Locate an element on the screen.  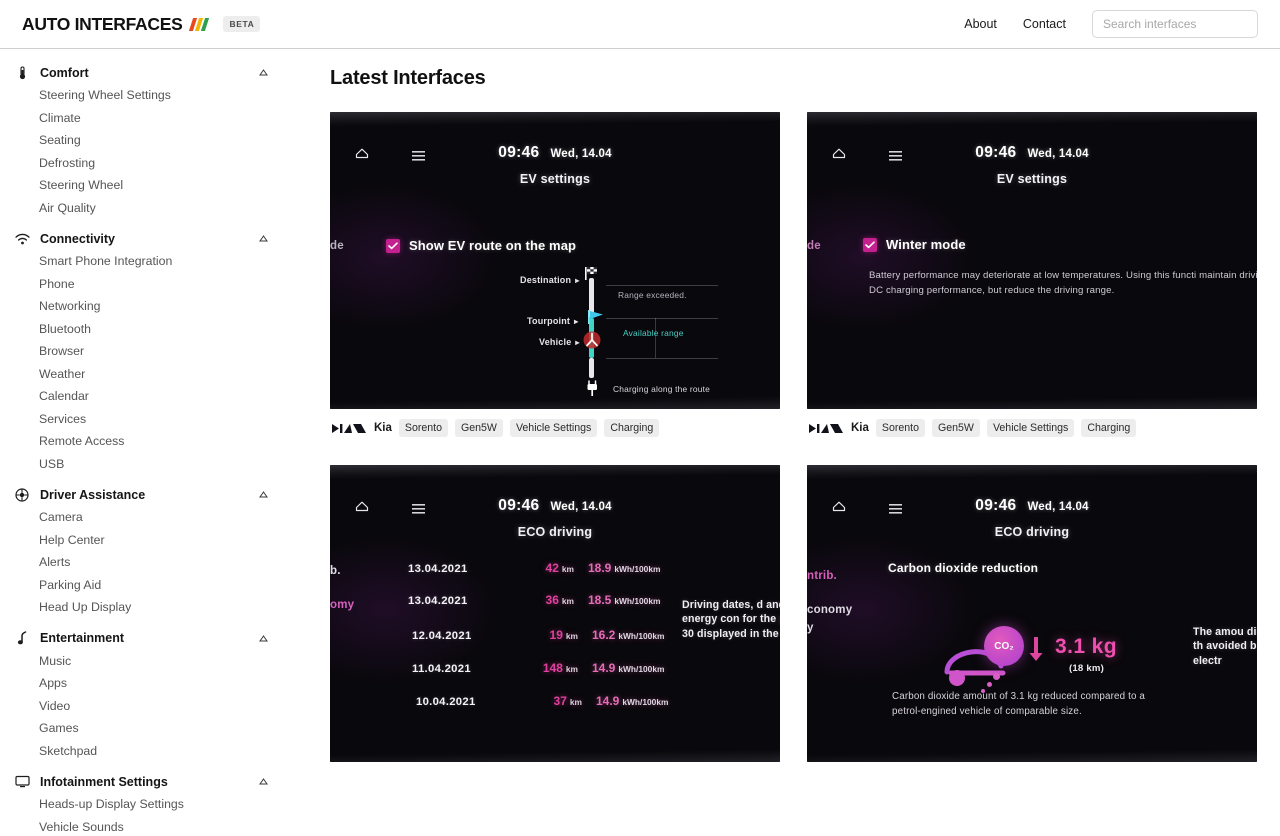
sidebar-item-calendar: Calendar is located at coordinates (145, 396).